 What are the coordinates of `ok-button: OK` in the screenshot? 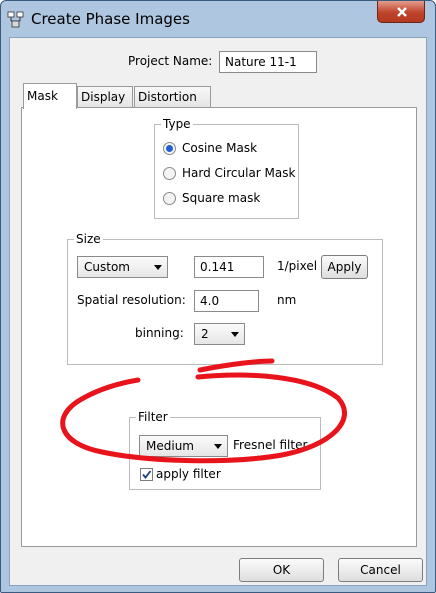 It's located at (281, 570).